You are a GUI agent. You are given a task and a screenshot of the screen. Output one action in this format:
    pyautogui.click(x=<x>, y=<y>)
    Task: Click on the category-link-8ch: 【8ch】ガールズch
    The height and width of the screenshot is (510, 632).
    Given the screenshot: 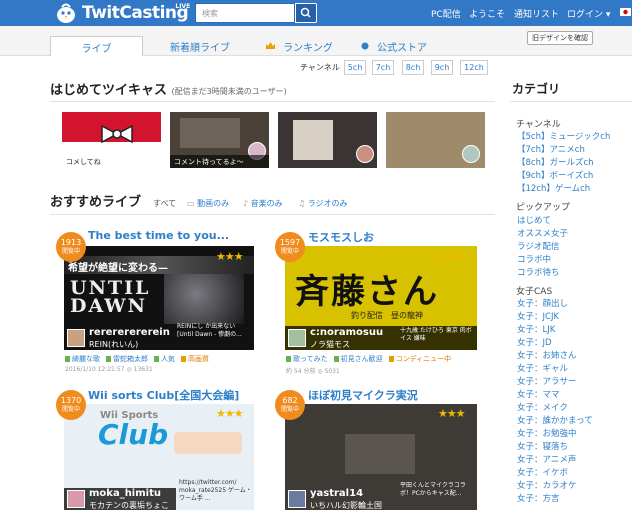 What is the action you would take?
    pyautogui.click(x=555, y=162)
    